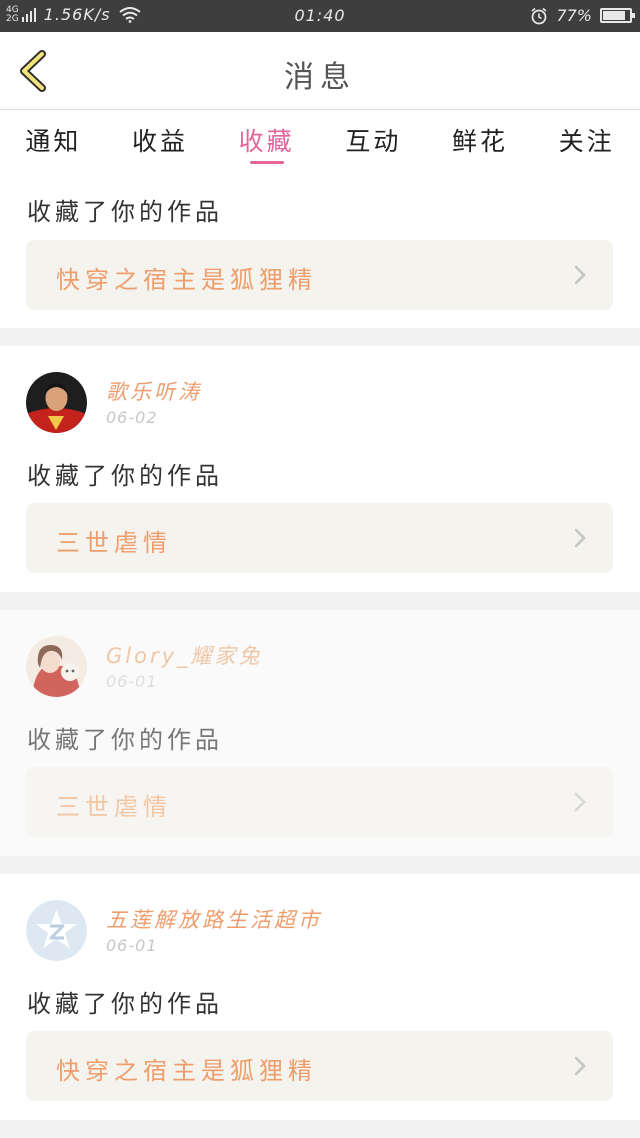  Describe the element at coordinates (160, 141) in the screenshot. I see `tab-earnings: 收益` at that location.